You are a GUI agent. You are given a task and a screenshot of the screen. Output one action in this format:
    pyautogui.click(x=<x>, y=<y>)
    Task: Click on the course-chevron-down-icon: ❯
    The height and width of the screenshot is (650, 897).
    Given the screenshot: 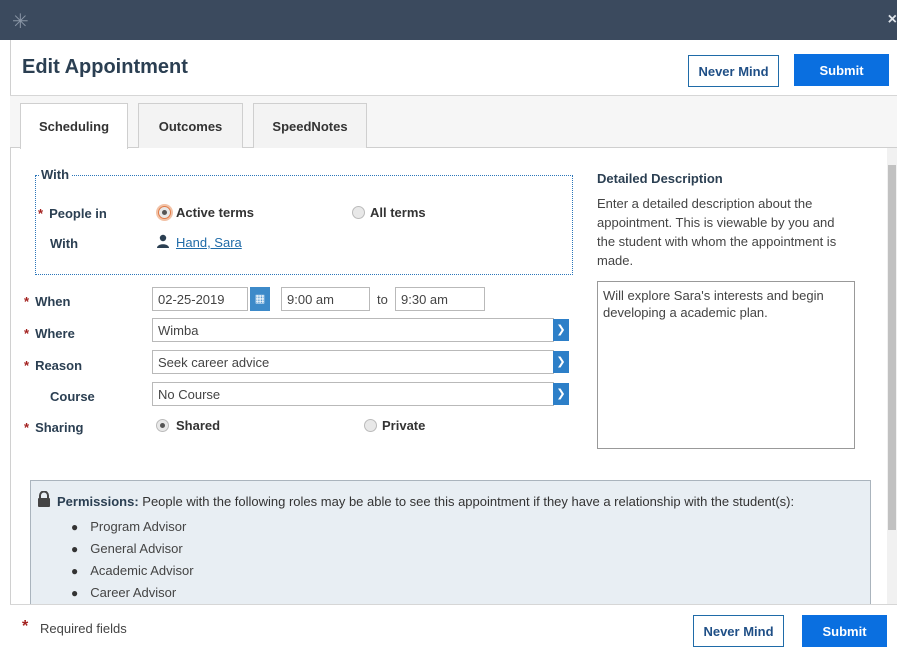 What is the action you would take?
    pyautogui.click(x=561, y=394)
    